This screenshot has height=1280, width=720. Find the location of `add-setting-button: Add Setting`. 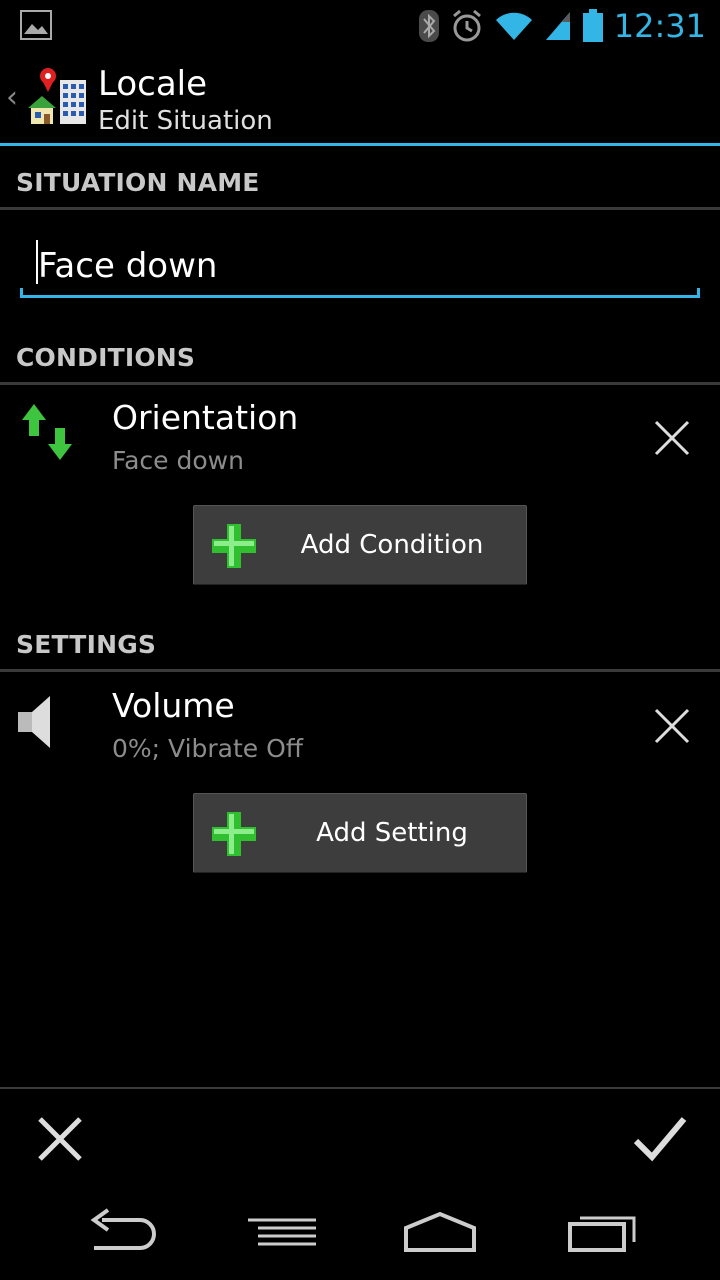

add-setting-button: Add Setting is located at coordinates (360, 833).